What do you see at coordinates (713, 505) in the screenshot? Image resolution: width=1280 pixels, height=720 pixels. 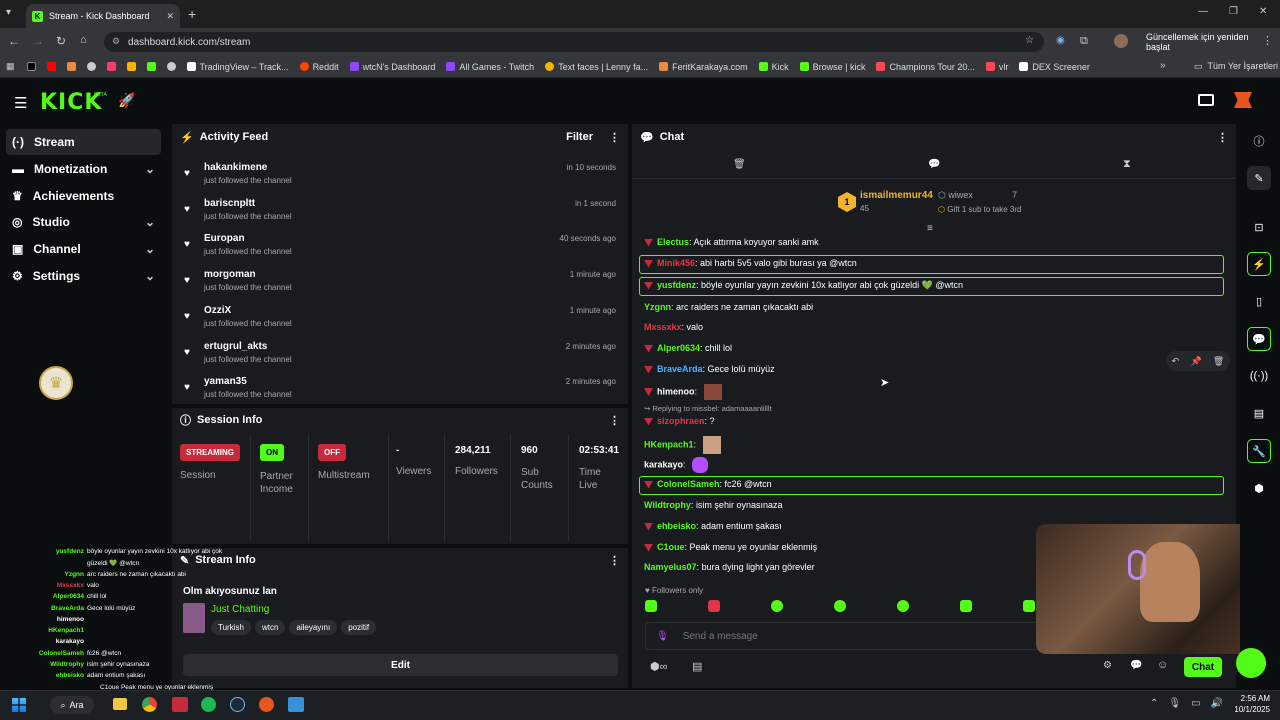 I see `chat-message: Wildtrophy: isim şehir oynasınaza` at bounding box center [713, 505].